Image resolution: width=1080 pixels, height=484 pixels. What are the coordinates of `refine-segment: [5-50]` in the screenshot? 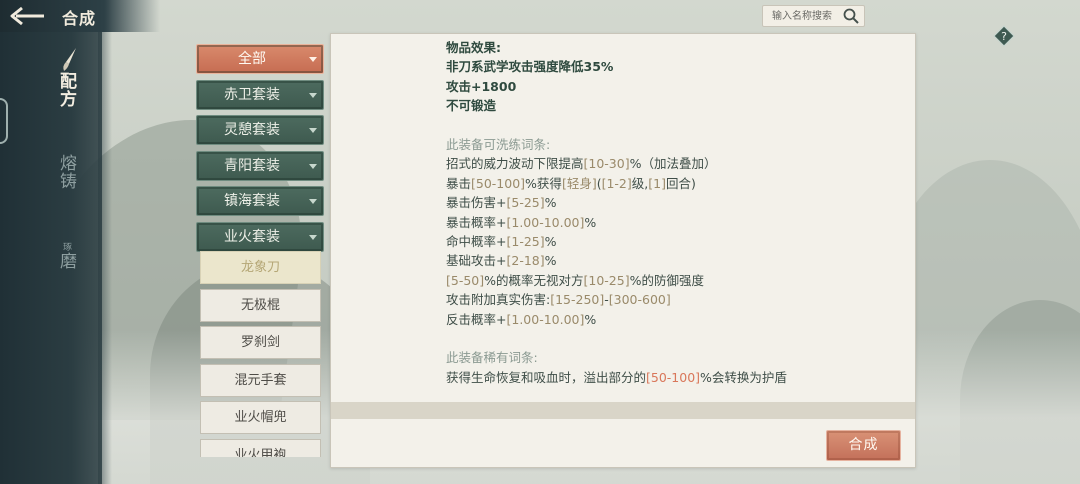 It's located at (465, 280).